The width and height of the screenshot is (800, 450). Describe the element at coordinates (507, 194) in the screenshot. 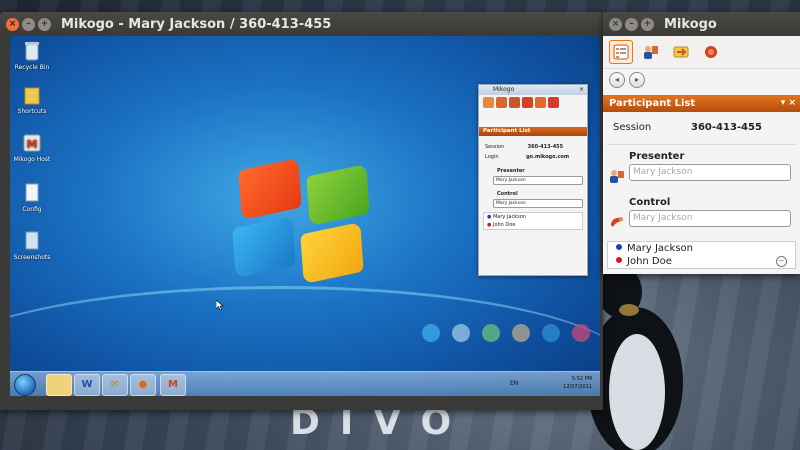

I see `remote-control-label: Control` at that location.